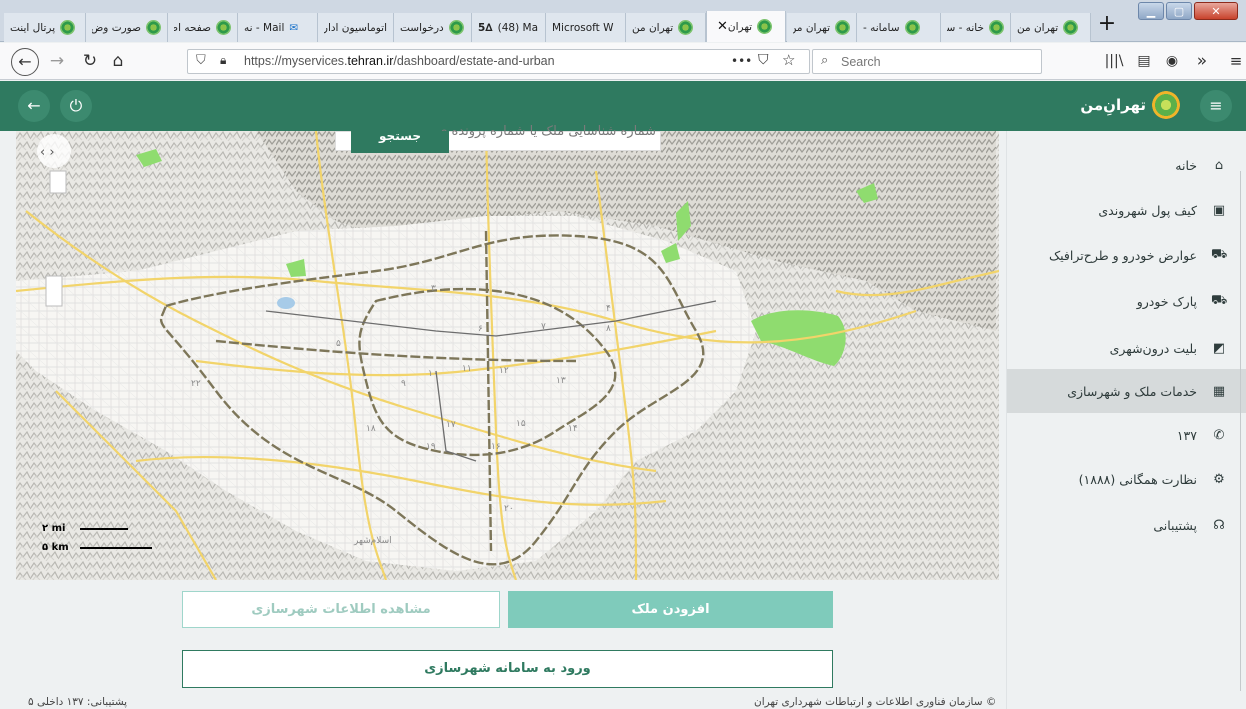  What do you see at coordinates (1126, 435) in the screenshot?
I see `sidebar-item-137: ۱۳۷ ✆` at bounding box center [1126, 435].